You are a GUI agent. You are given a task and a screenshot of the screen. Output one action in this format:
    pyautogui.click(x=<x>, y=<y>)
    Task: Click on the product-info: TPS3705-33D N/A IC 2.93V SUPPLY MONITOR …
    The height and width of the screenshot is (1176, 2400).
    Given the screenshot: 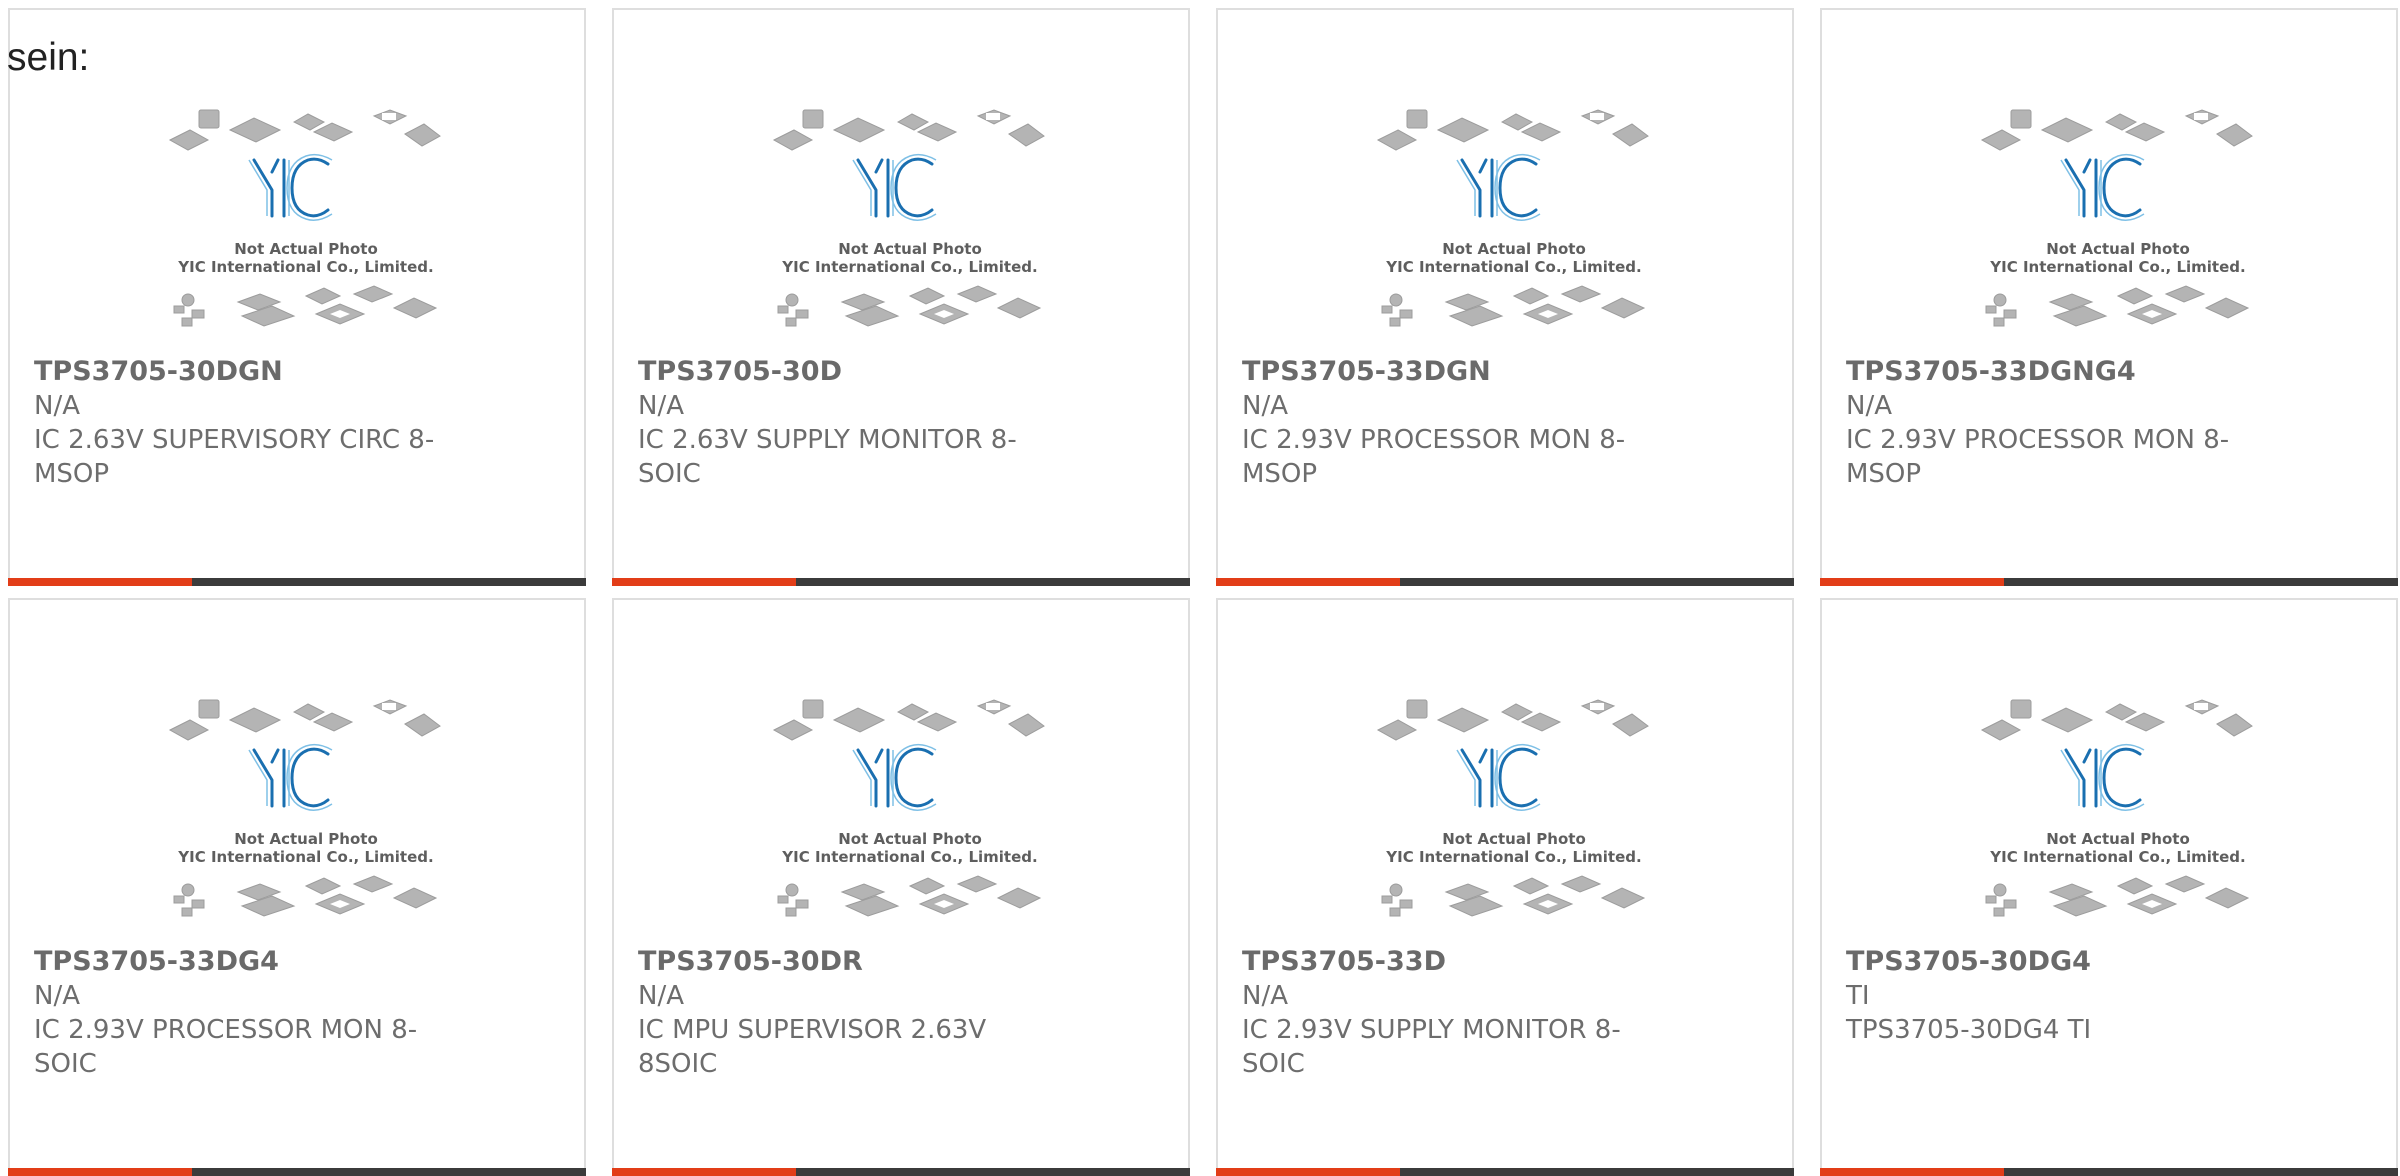 What is the action you would take?
    pyautogui.click(x=1457, y=1013)
    